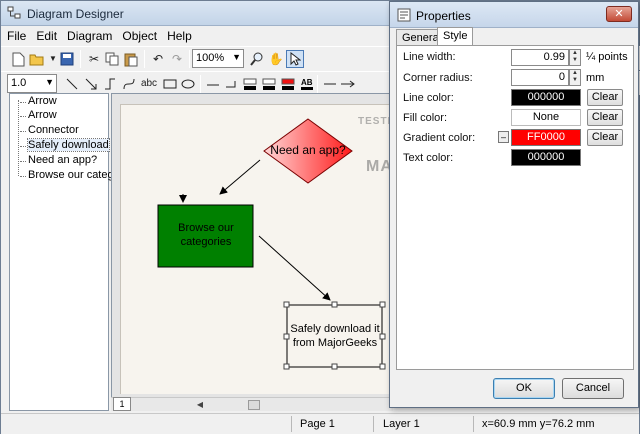 This screenshot has width=640, height=434. What do you see at coordinates (546, 117) in the screenshot?
I see `fill-color-swatch: None` at bounding box center [546, 117].